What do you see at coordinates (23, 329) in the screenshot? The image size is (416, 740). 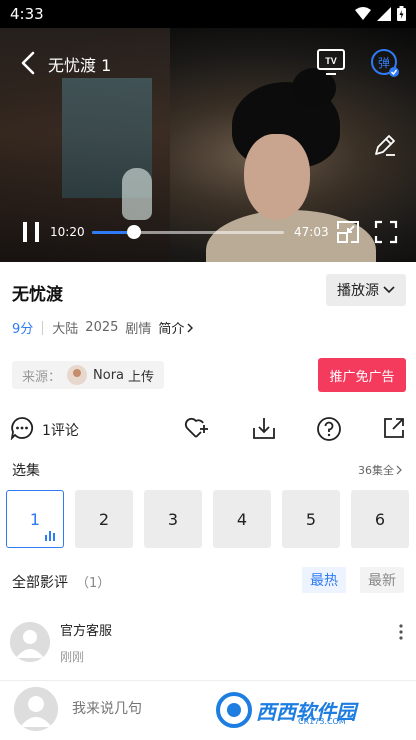 I see `score: 9分` at bounding box center [23, 329].